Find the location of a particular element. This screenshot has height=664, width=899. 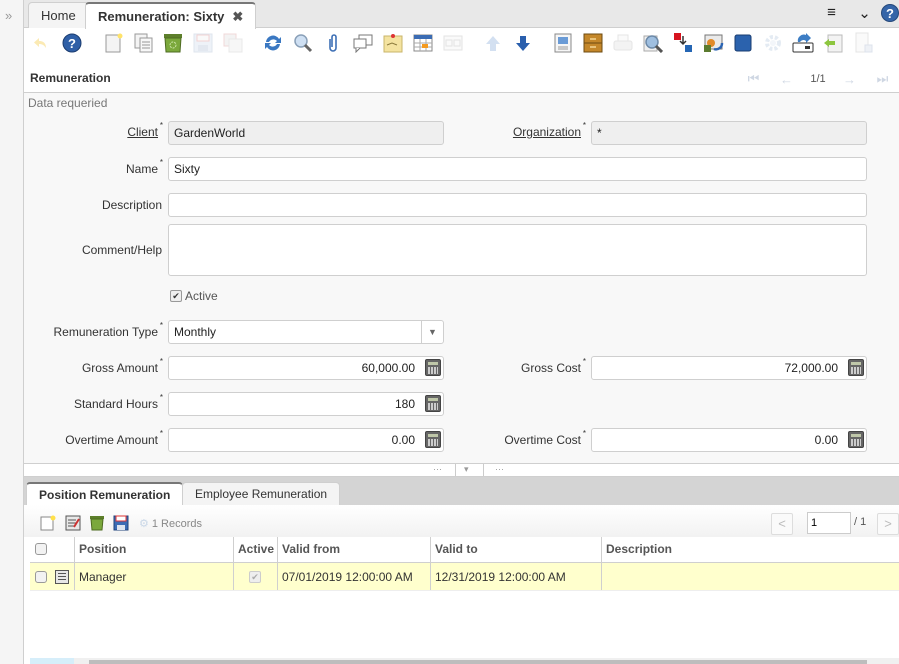

main-toolbar: ? is located at coordinates (461, 44).